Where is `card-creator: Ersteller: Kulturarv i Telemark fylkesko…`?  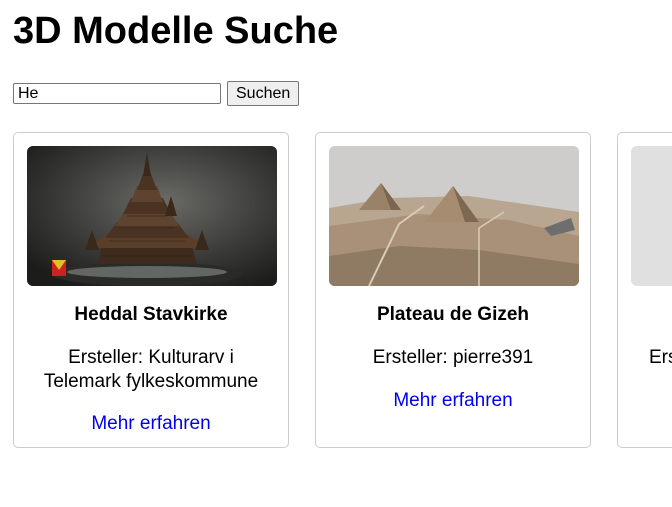 card-creator: Ersteller: Kulturarv i Telemark fylkesko… is located at coordinates (151, 369).